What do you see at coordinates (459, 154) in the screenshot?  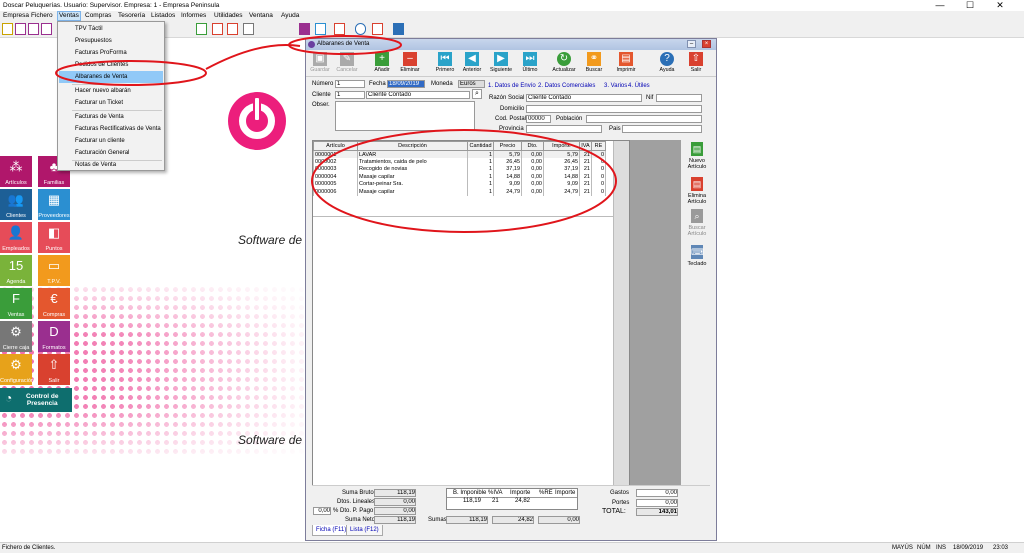 I see `table-row: 0000001 LAVAR 1 5,79 0,00 5,79 21 0` at bounding box center [459, 154].